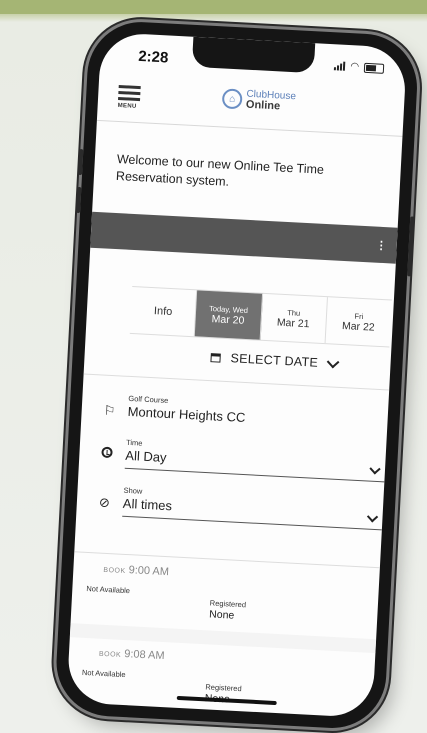 The width and height of the screenshot is (427, 733). Describe the element at coordinates (153, 57) in the screenshot. I see `status-time: 2:28` at that location.